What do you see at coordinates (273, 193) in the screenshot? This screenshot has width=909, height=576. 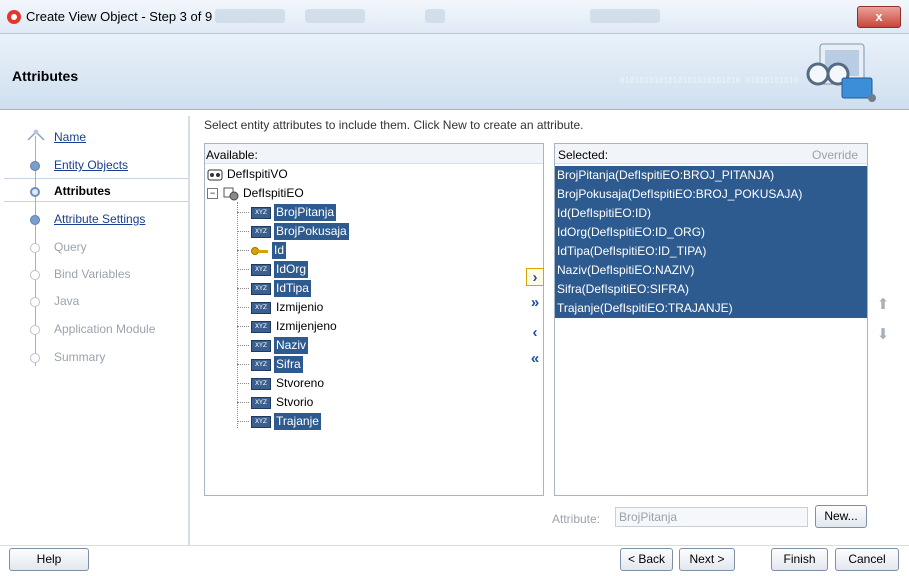 I see `tree-entity-label: DefIspitiEO` at bounding box center [273, 193].